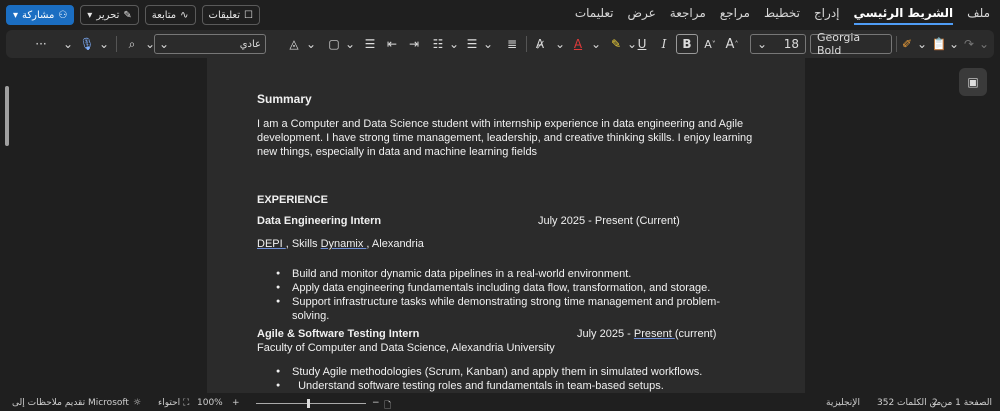 This screenshot has width=1000, height=411. I want to click on page-count: الصفحة 1 من 2, so click(962, 403).